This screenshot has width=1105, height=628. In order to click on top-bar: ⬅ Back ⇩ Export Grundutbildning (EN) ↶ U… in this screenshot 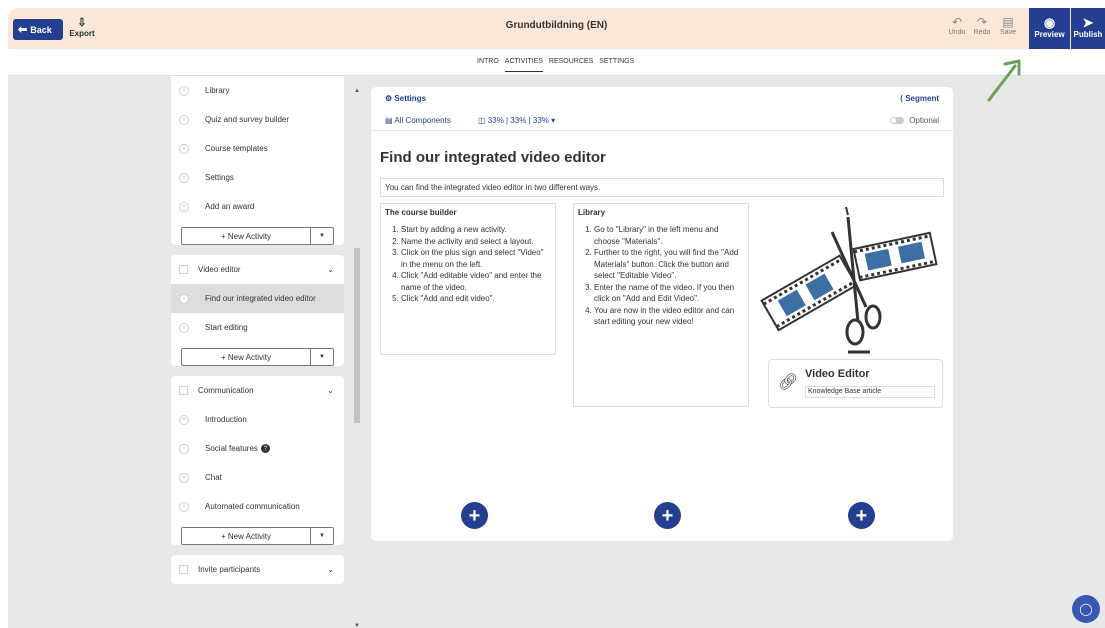, I will do `click(556, 28)`.